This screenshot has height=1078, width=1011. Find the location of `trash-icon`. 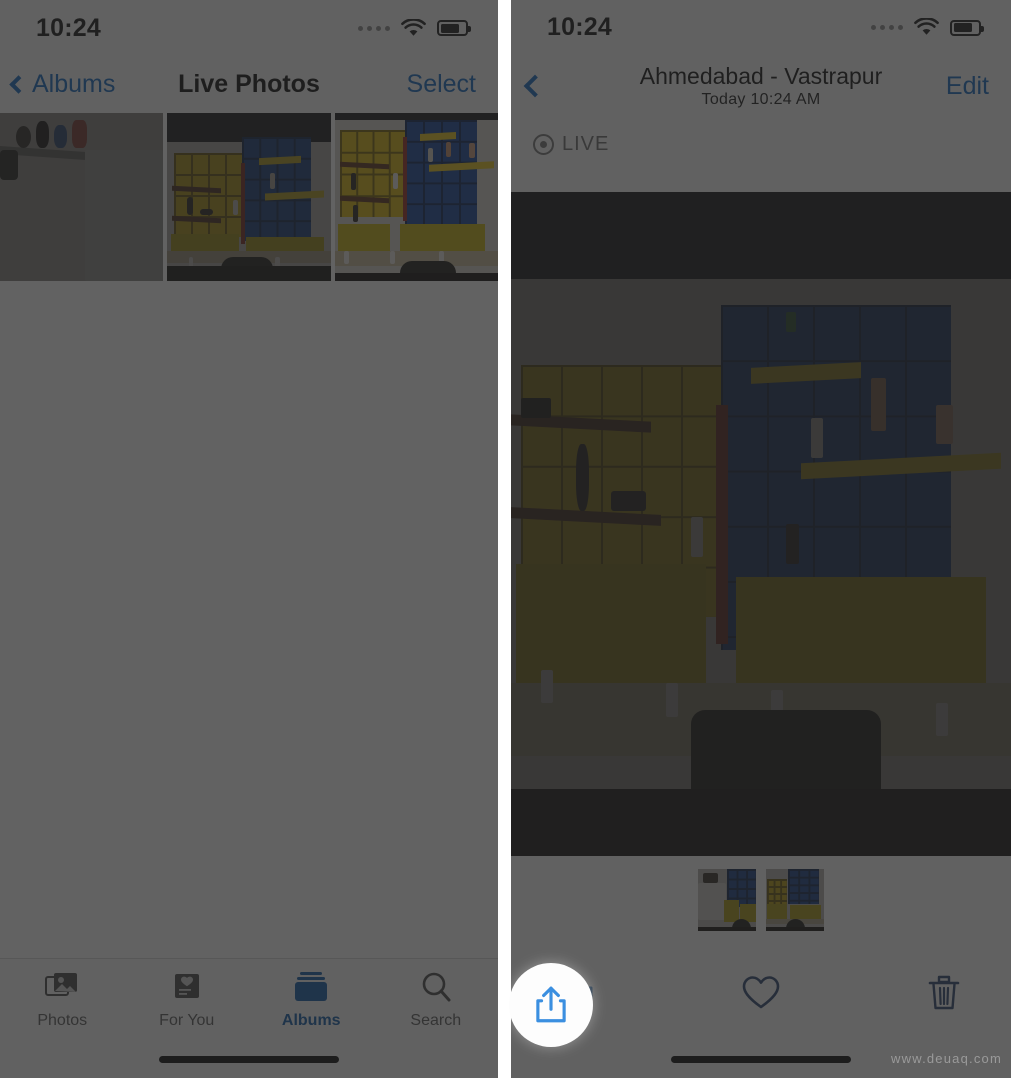

trash-icon is located at coordinates (944, 992).